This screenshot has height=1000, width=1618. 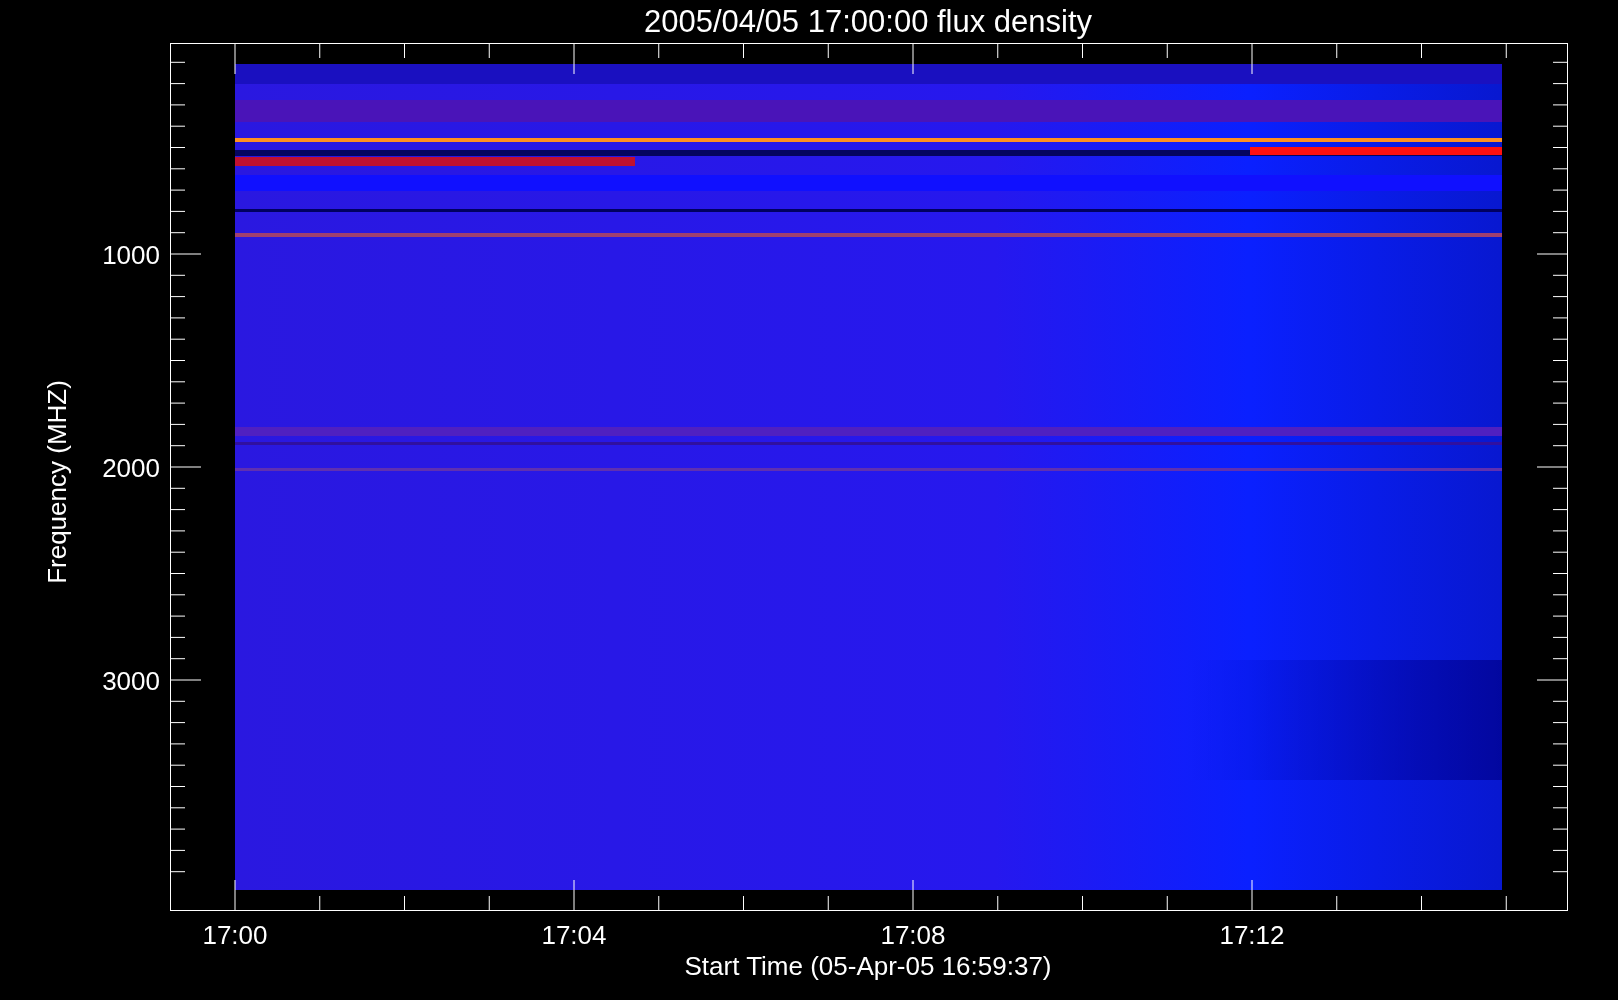 I want to click on tick-label: 17:00, so click(x=235, y=935).